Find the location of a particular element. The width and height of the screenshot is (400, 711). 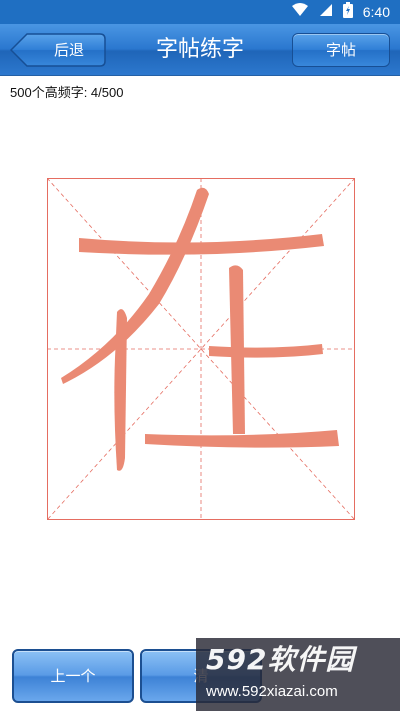

clock: 6:40 is located at coordinates (376, 12).